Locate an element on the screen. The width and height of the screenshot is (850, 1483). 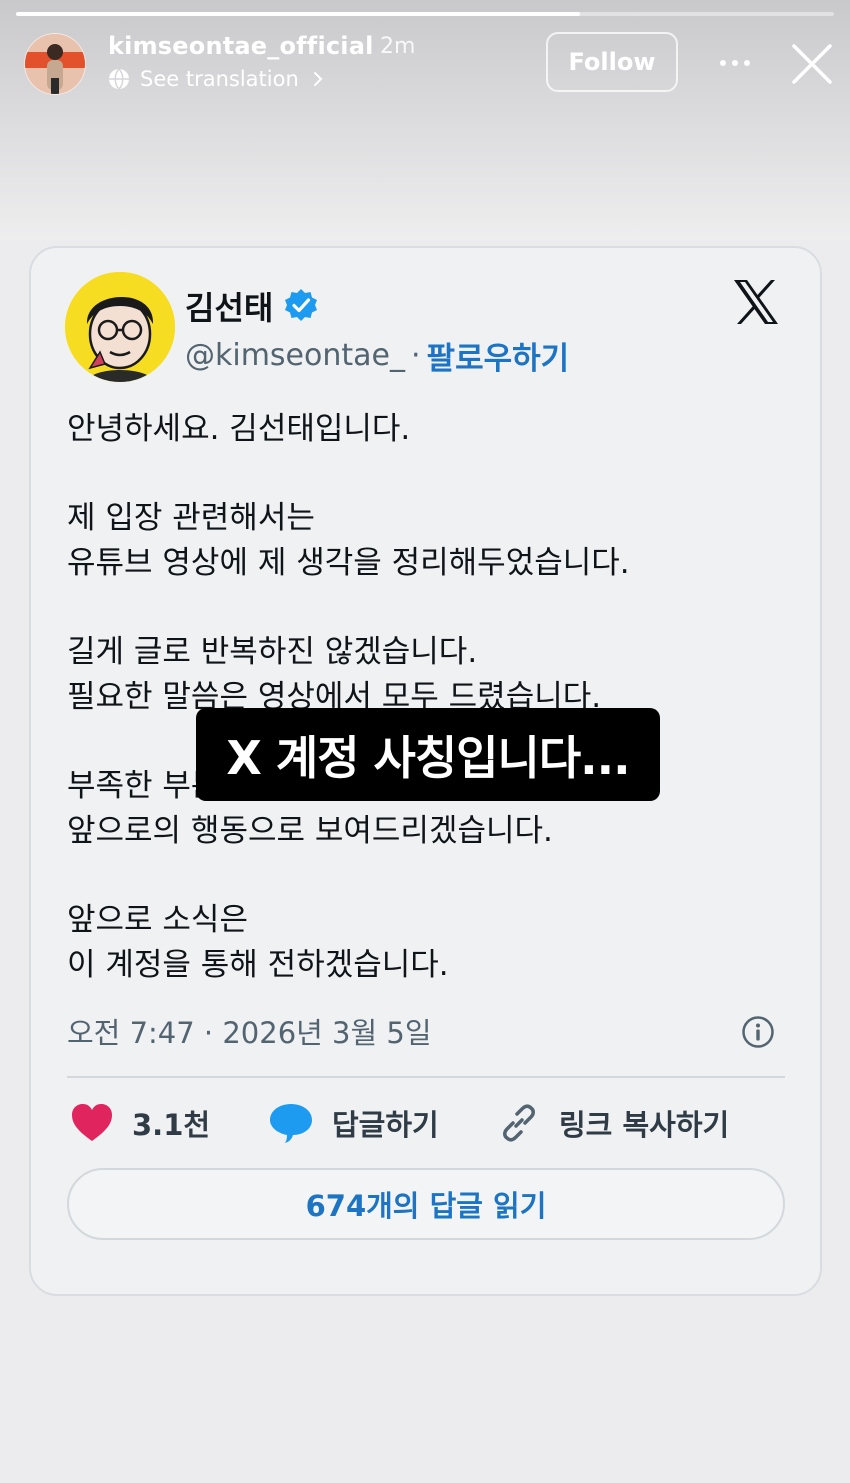
heart-icon is located at coordinates (92, 1122).